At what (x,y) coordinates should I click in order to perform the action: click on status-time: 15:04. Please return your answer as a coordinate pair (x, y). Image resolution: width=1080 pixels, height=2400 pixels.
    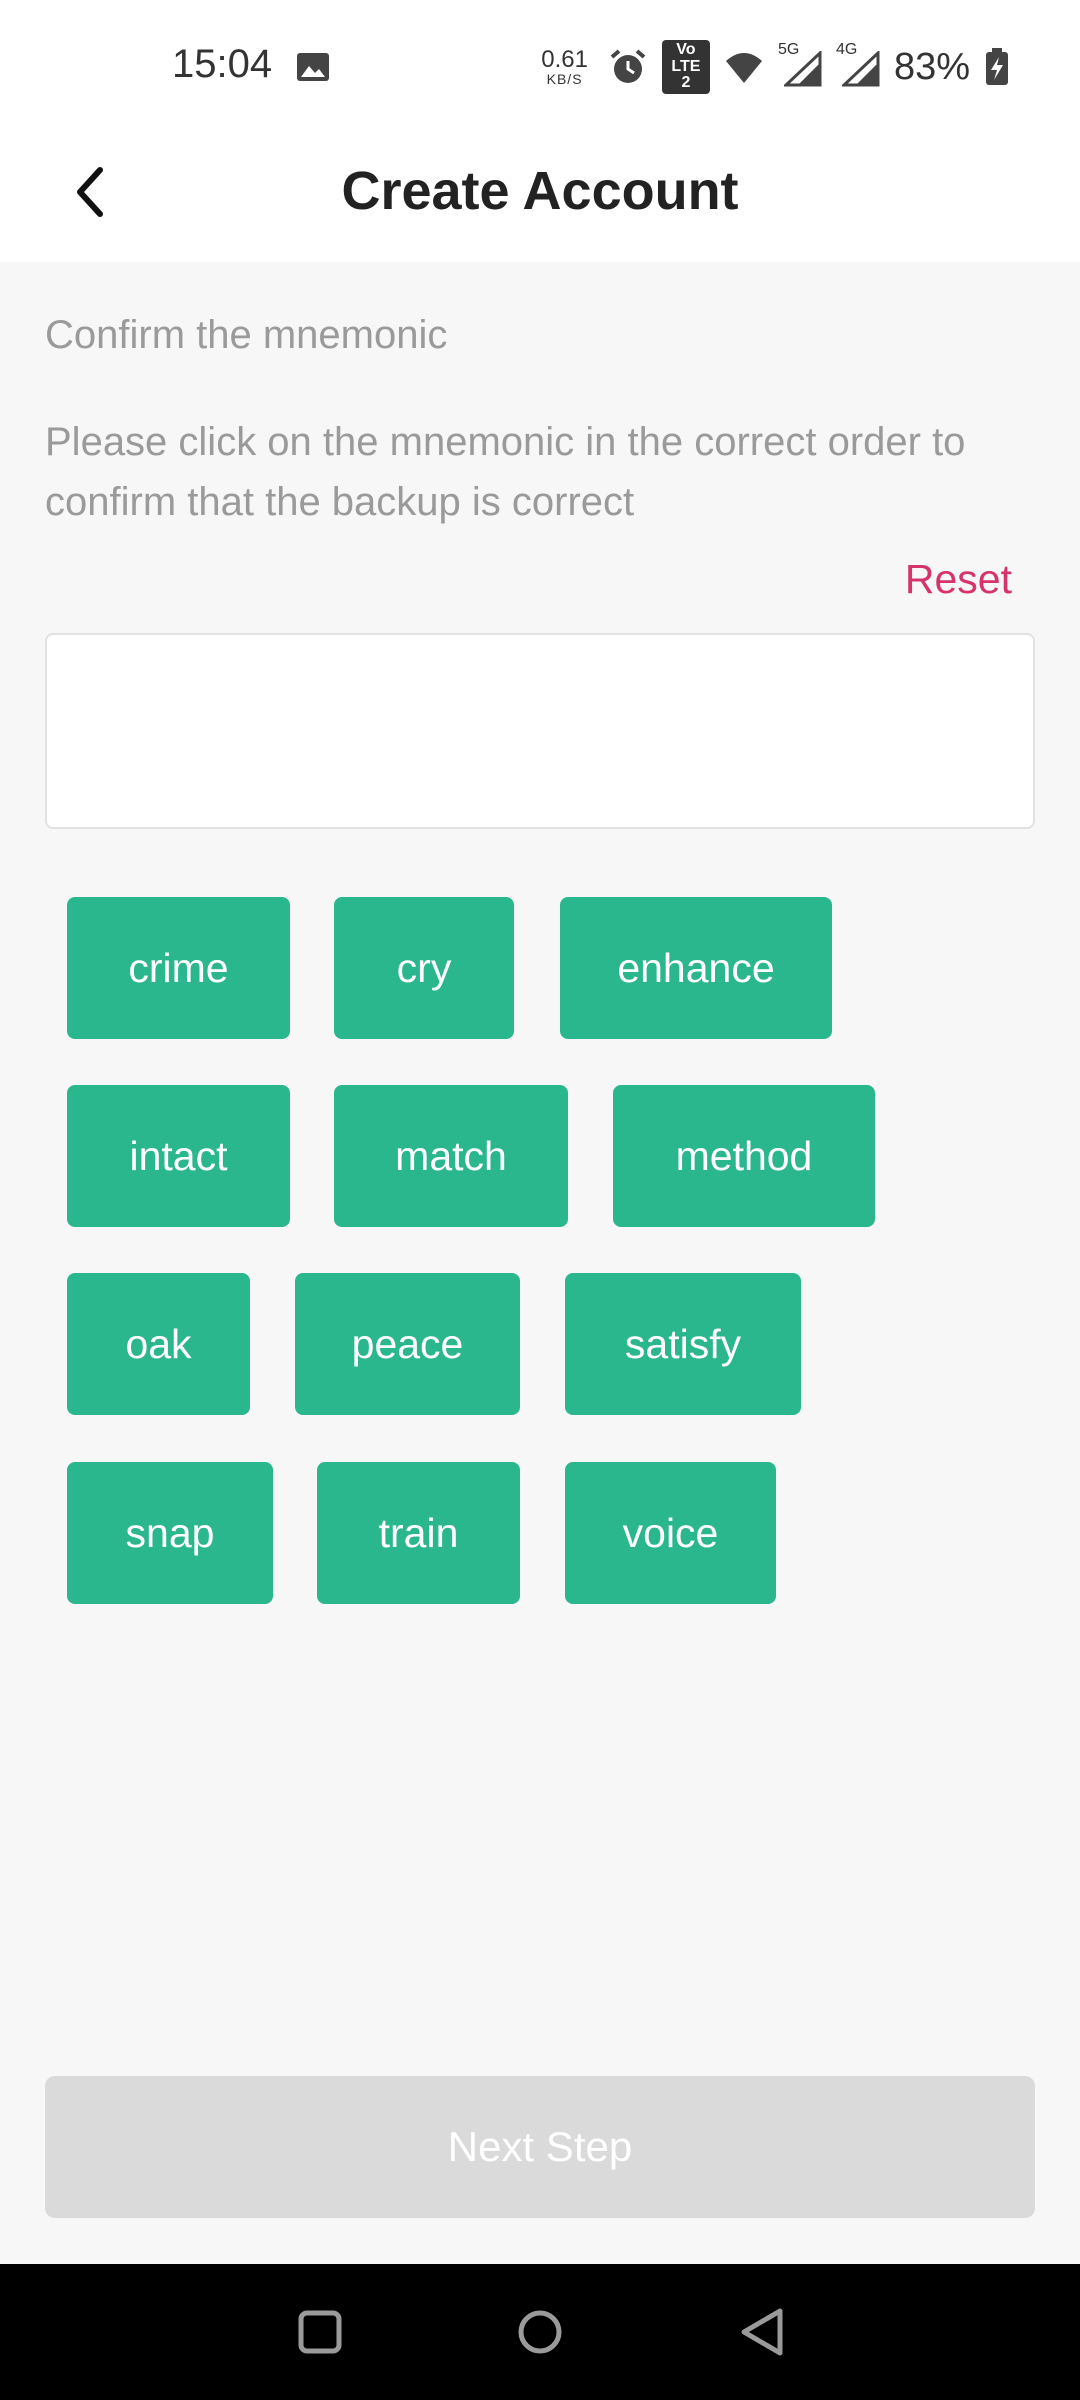
    Looking at the image, I should click on (222, 64).